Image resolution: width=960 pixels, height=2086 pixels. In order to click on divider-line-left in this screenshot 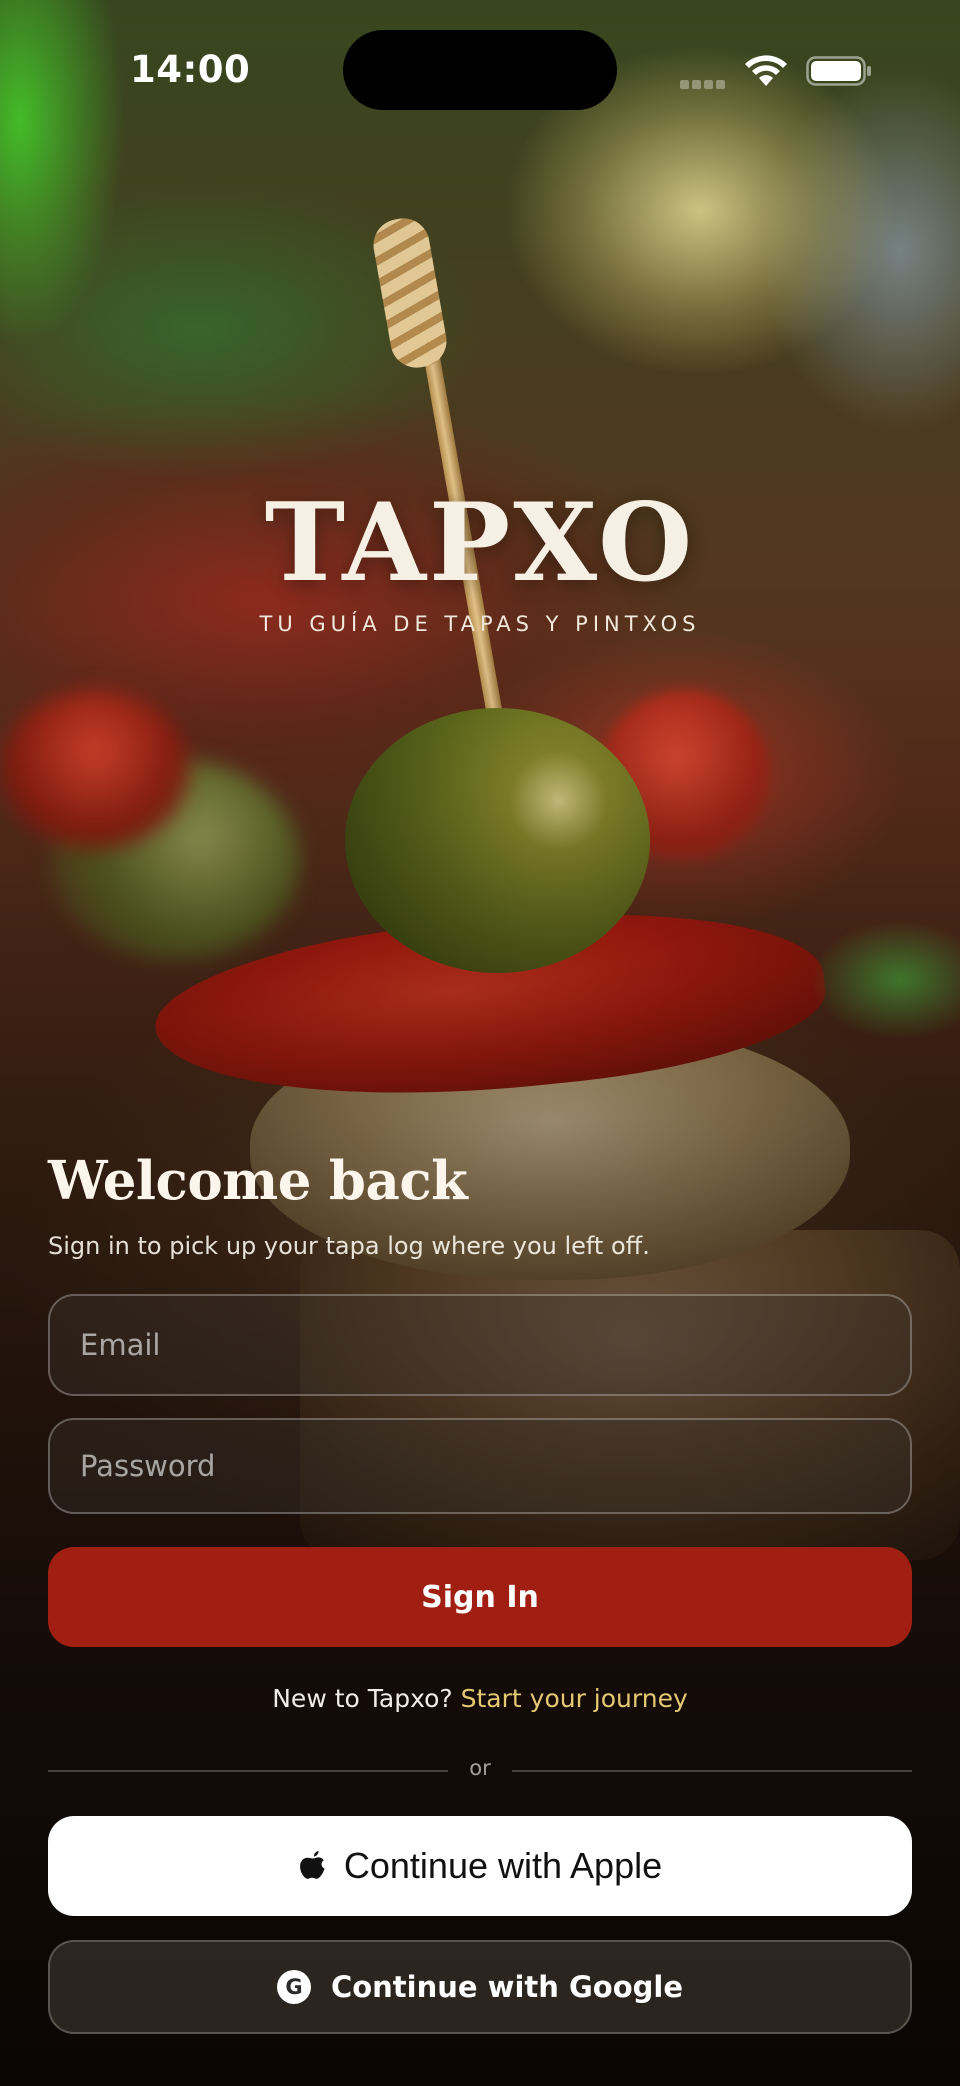, I will do `click(248, 1771)`.